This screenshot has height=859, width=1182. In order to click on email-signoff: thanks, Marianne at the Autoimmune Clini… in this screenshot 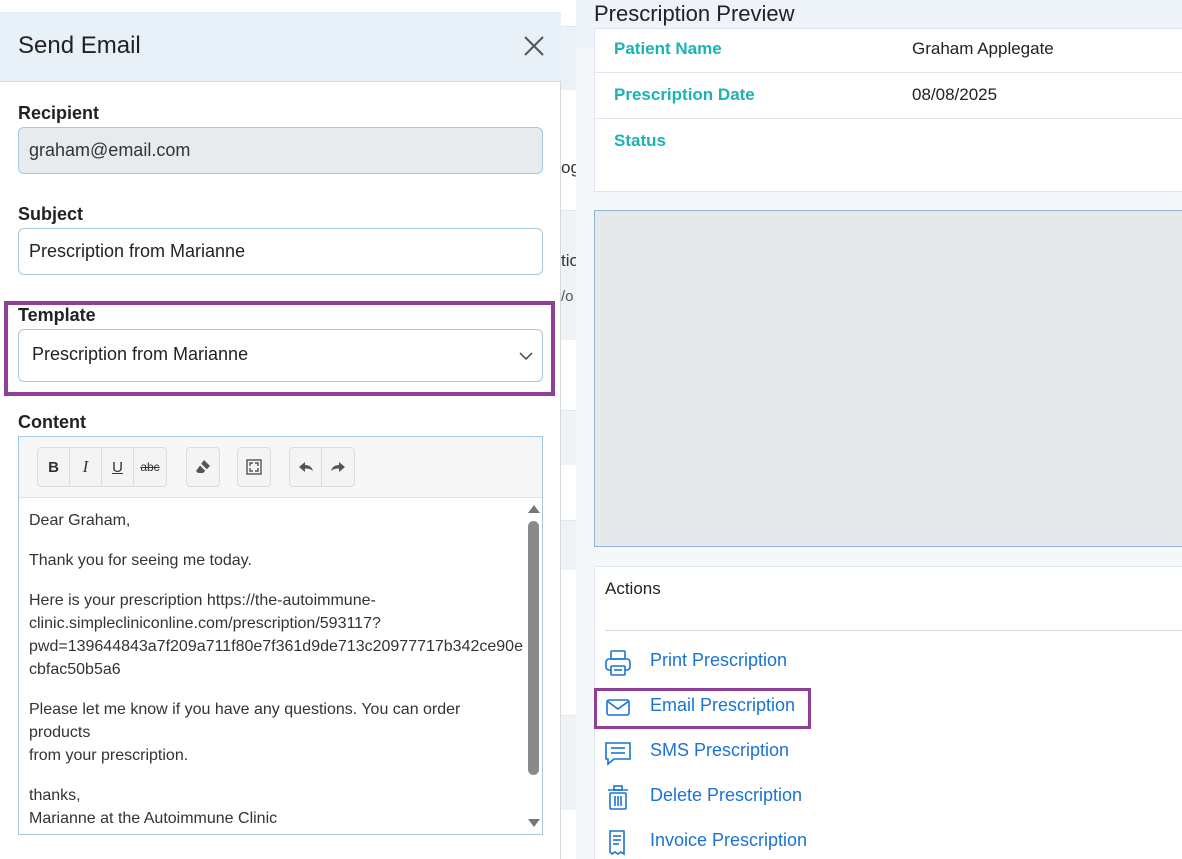, I will do `click(271, 807)`.